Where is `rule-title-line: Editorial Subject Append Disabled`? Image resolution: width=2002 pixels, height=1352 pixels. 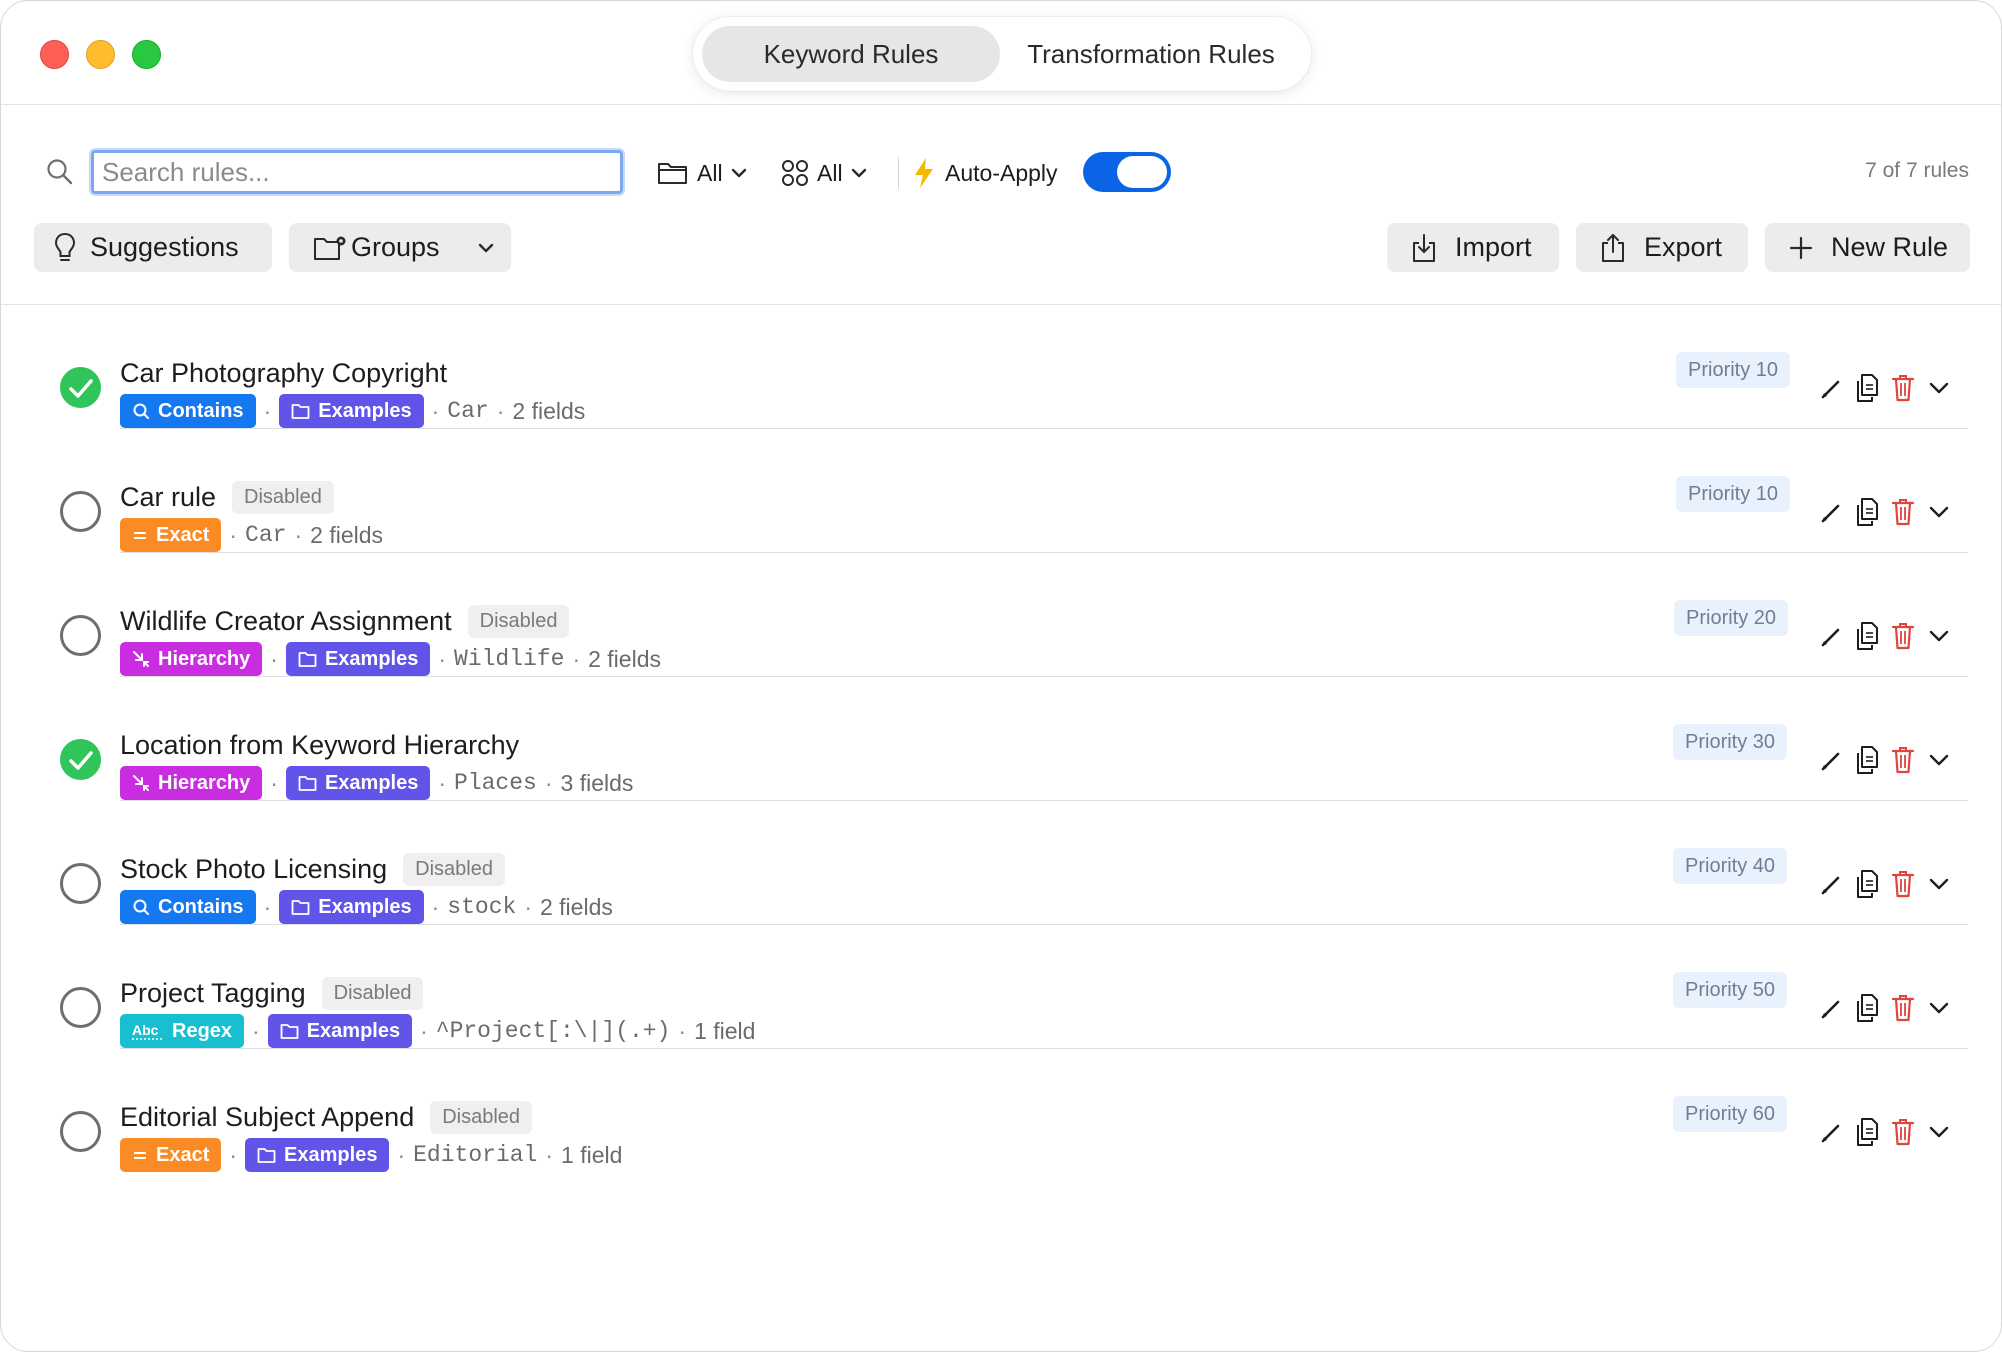 rule-title-line: Editorial Subject Append Disabled is located at coordinates (326, 1117).